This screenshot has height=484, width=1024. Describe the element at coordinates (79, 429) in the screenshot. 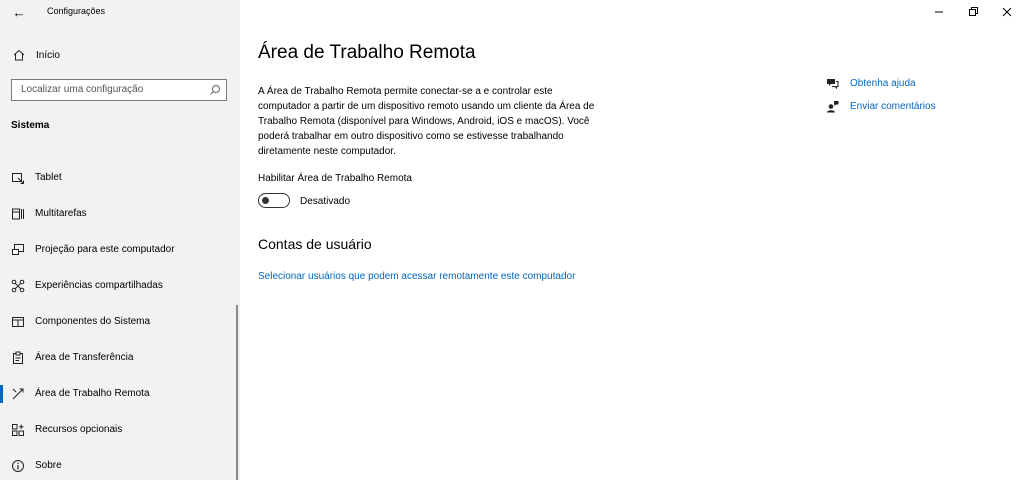

I see `sidebar-item-label: Recursos opcionais` at that location.